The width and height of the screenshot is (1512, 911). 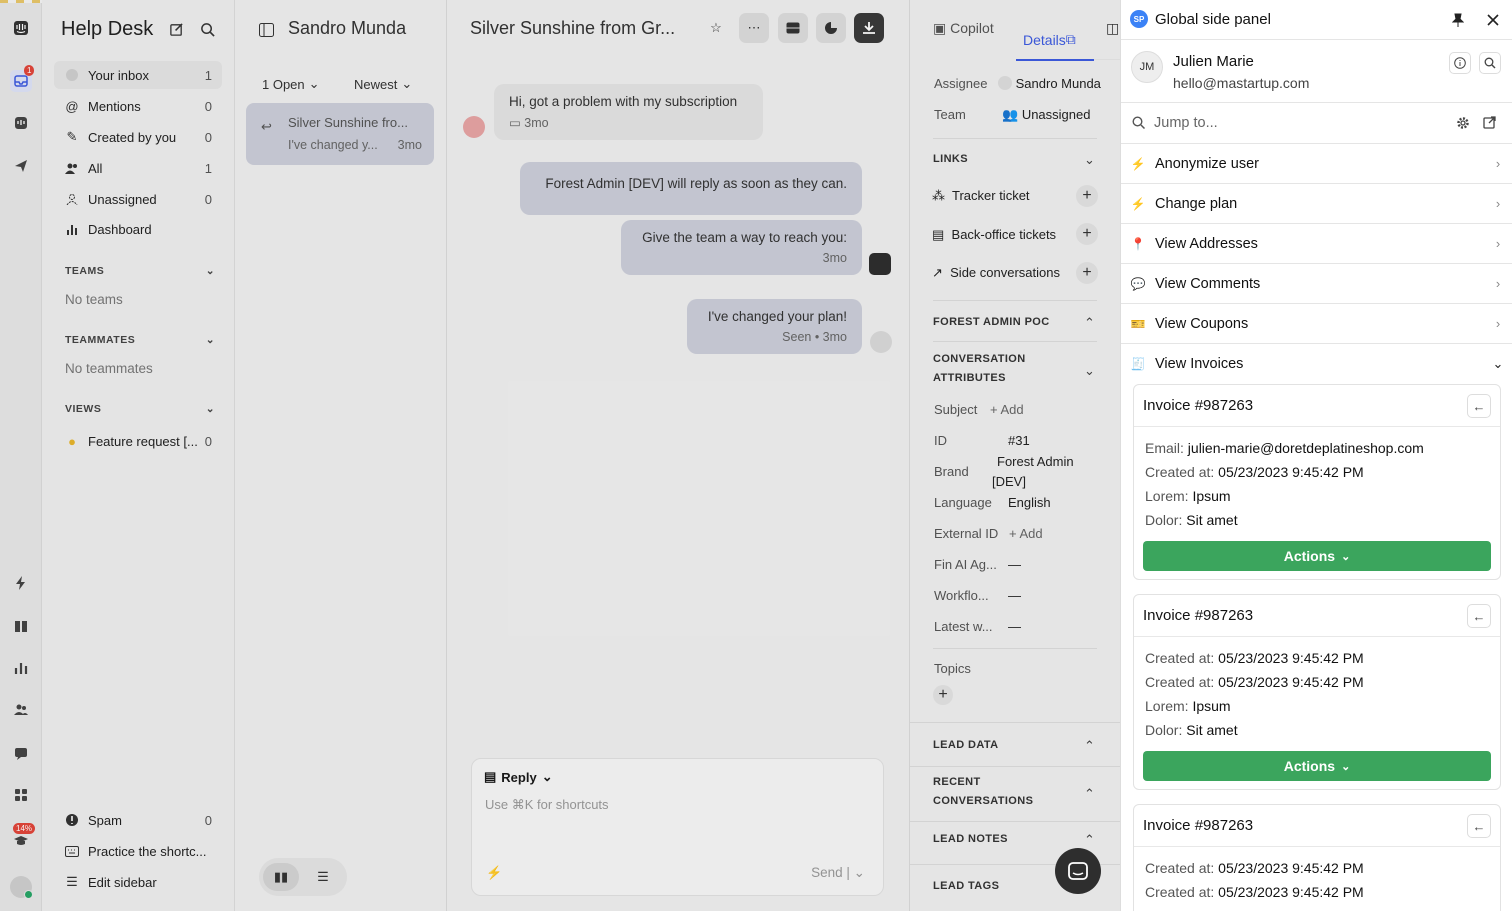 What do you see at coordinates (1463, 124) in the screenshot?
I see `settings-gear-icon` at bounding box center [1463, 124].